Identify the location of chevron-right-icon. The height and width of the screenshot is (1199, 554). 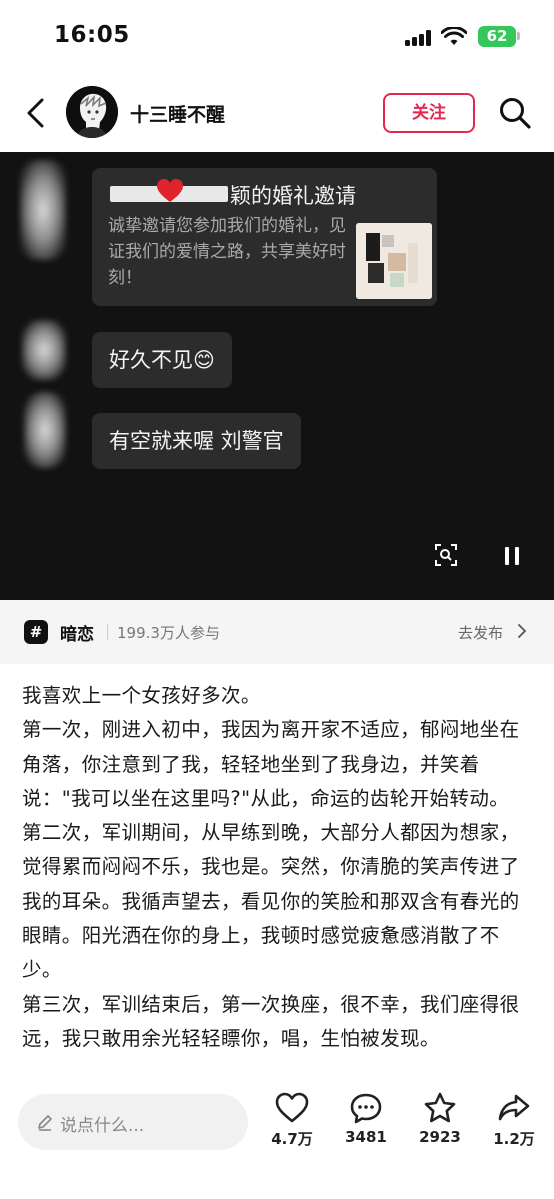
(522, 631).